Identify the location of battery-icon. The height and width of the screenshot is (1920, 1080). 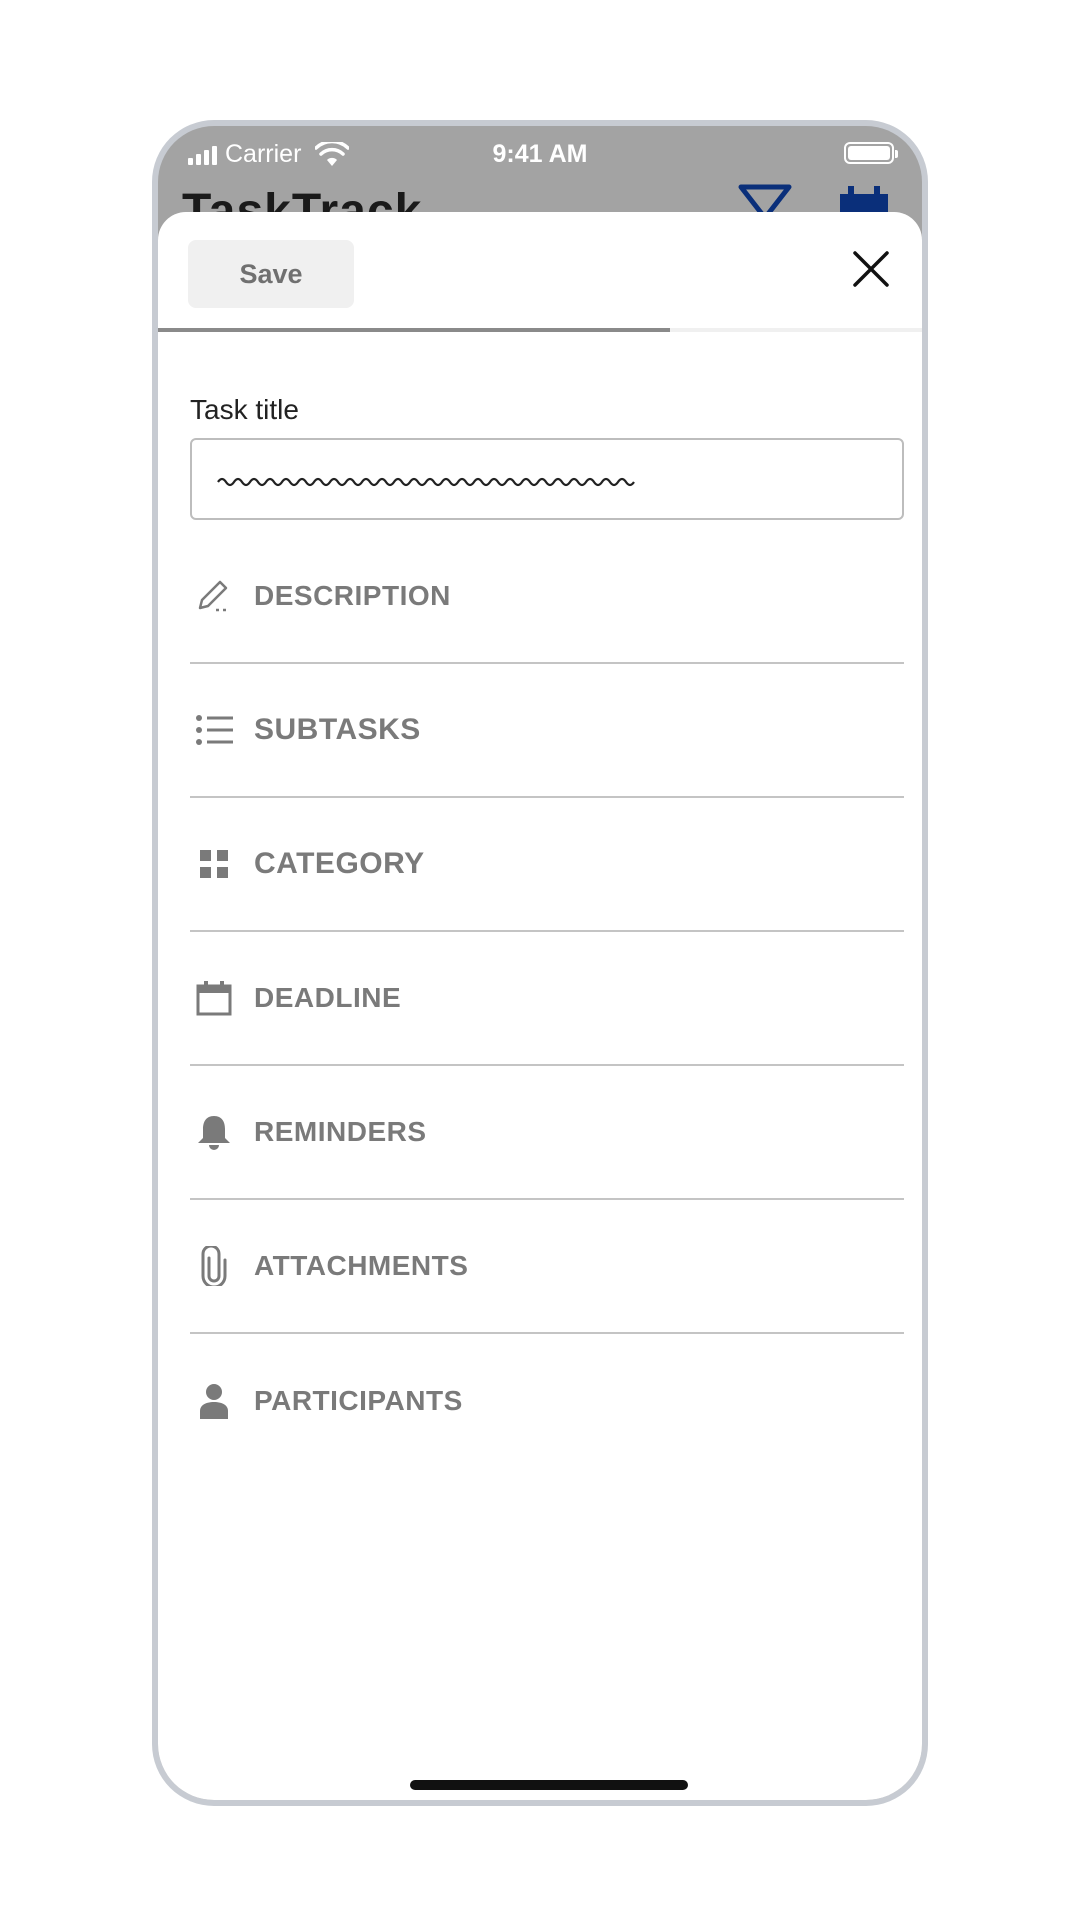
(871, 153).